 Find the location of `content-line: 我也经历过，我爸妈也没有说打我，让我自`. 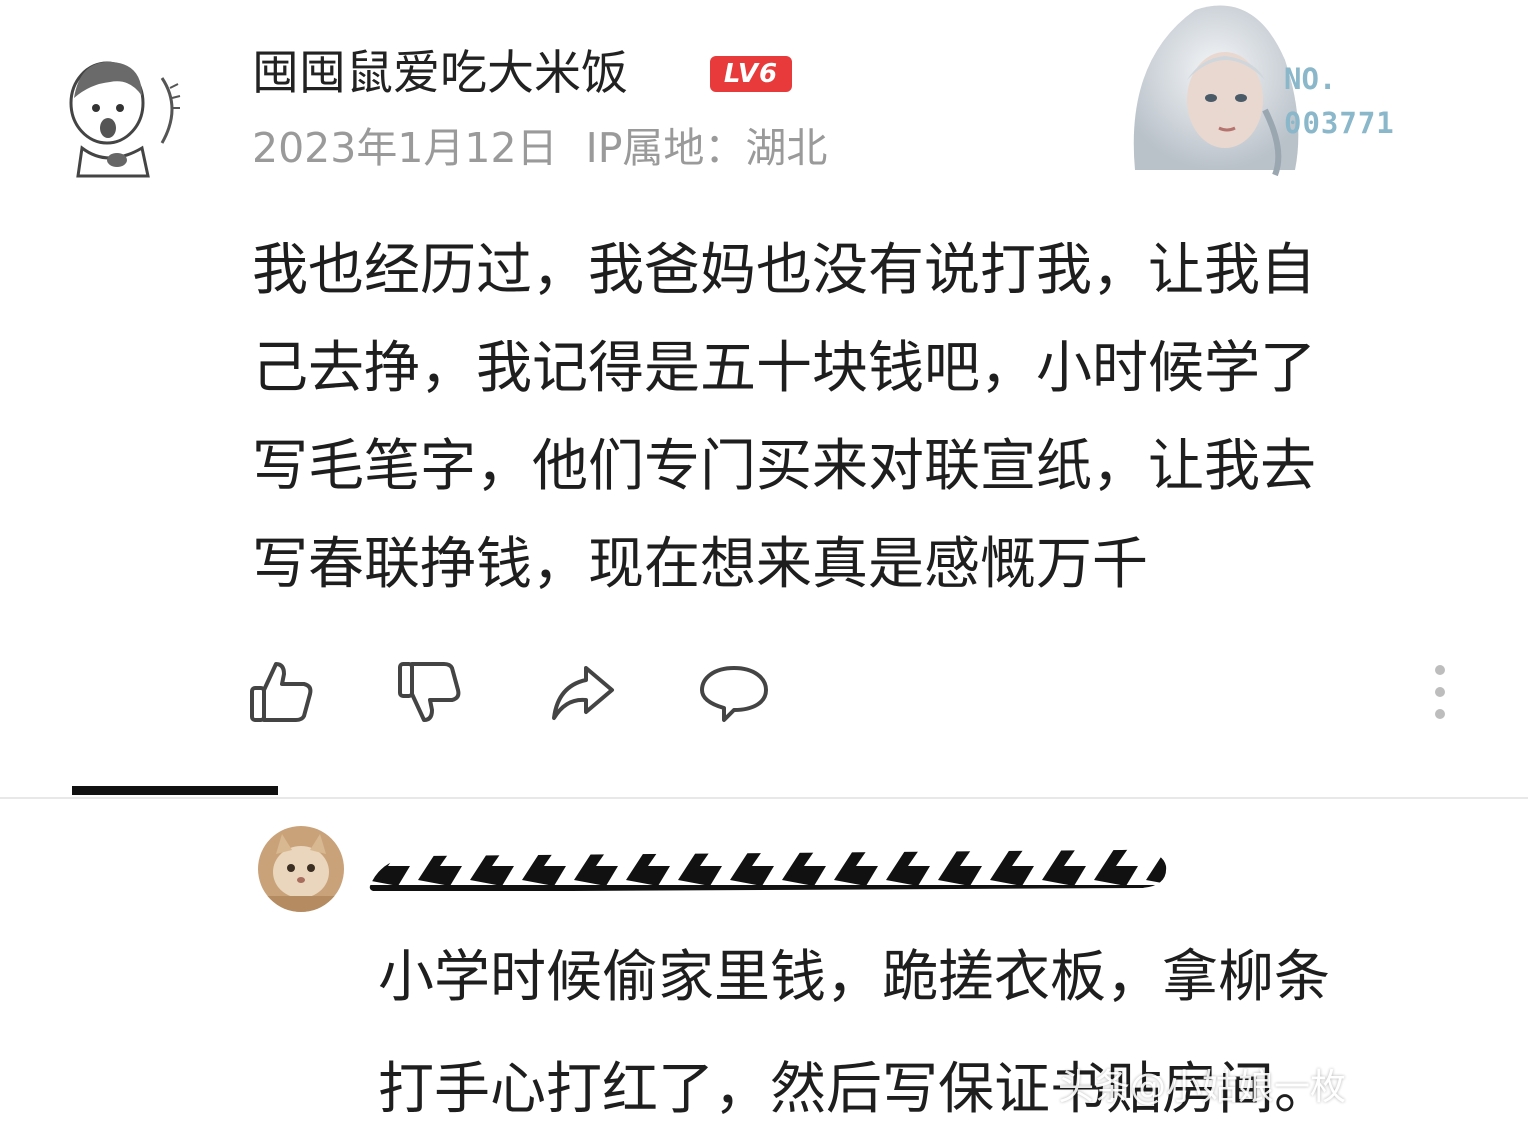

content-line: 我也经历过，我爸妈也没有说打我，让我自 is located at coordinates (784, 270).